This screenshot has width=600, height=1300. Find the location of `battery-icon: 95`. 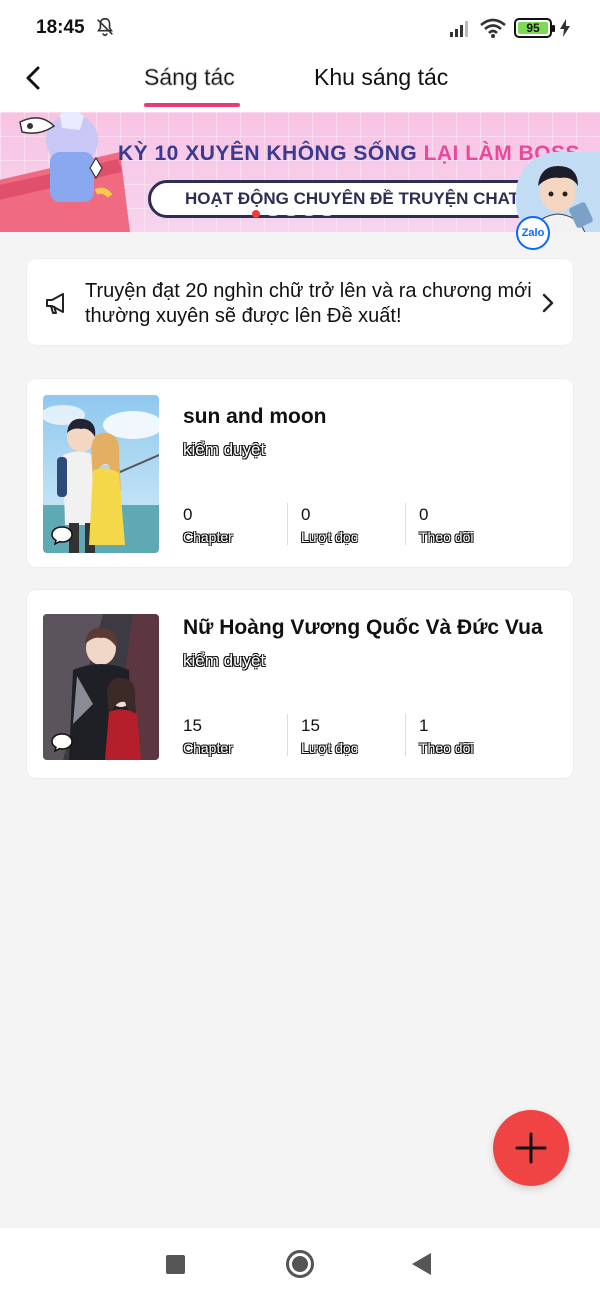

battery-icon: 95 is located at coordinates (534, 28).